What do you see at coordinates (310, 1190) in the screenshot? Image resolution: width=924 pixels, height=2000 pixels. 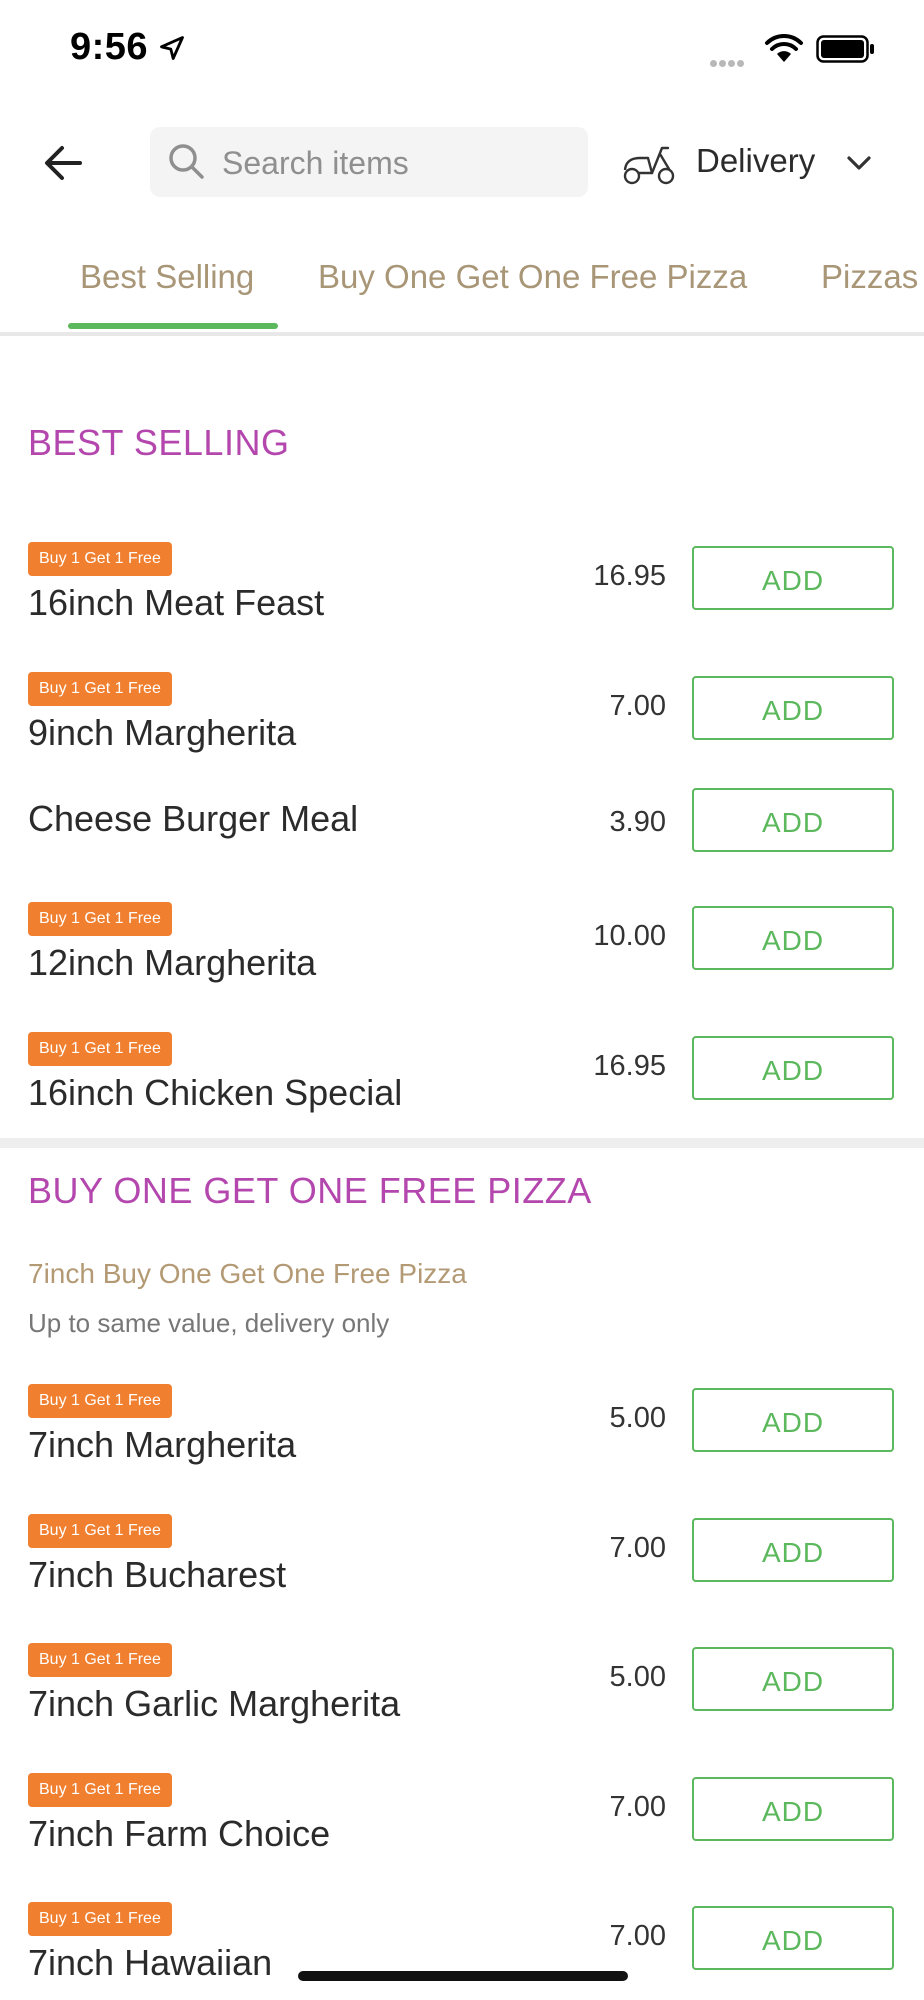 I see `section-title-buy-one-get-one-free-pizza: BUY ONE GET ONE FREE PIZZA` at bounding box center [310, 1190].